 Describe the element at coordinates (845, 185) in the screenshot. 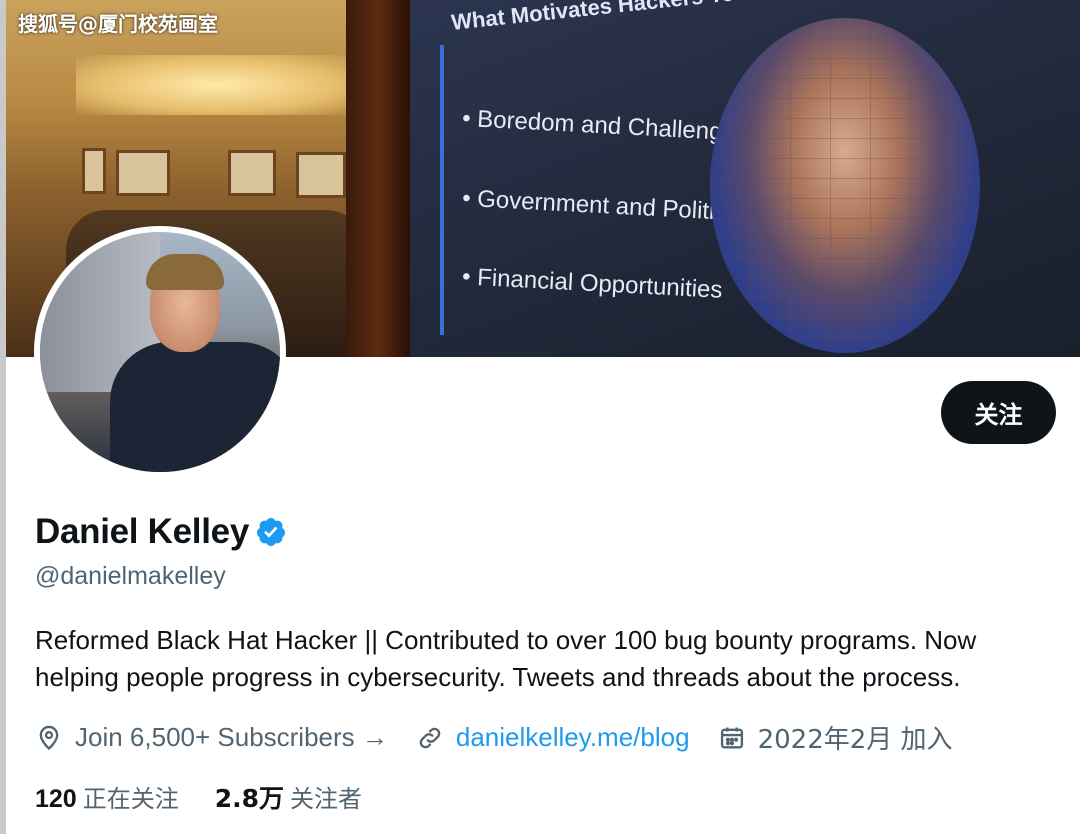

I see `speaker-video-circle` at that location.